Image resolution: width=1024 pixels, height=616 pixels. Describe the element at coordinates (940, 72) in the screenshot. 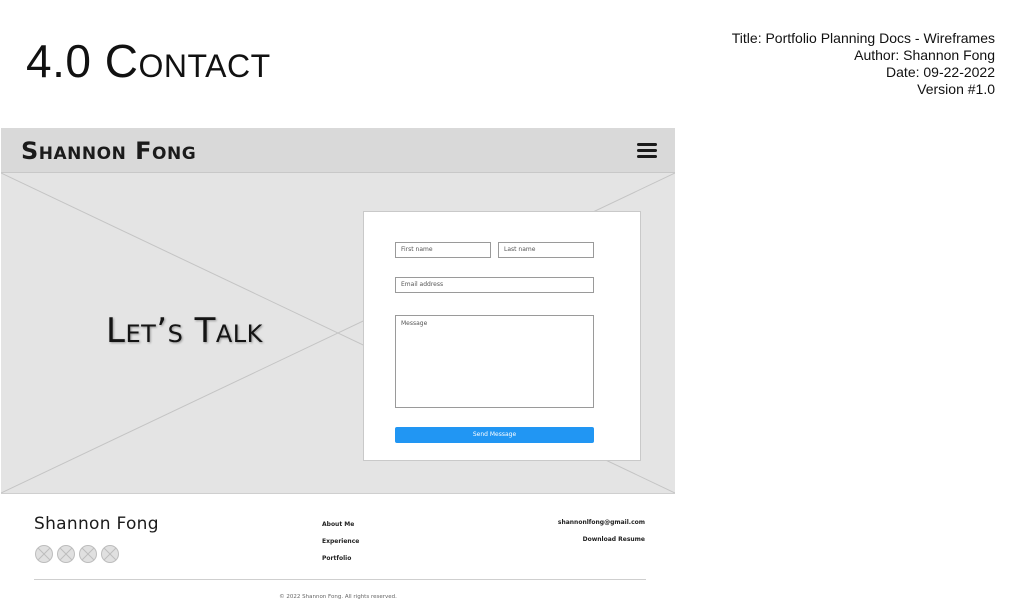

I see `meta-date: Date: 09-22-2022` at that location.